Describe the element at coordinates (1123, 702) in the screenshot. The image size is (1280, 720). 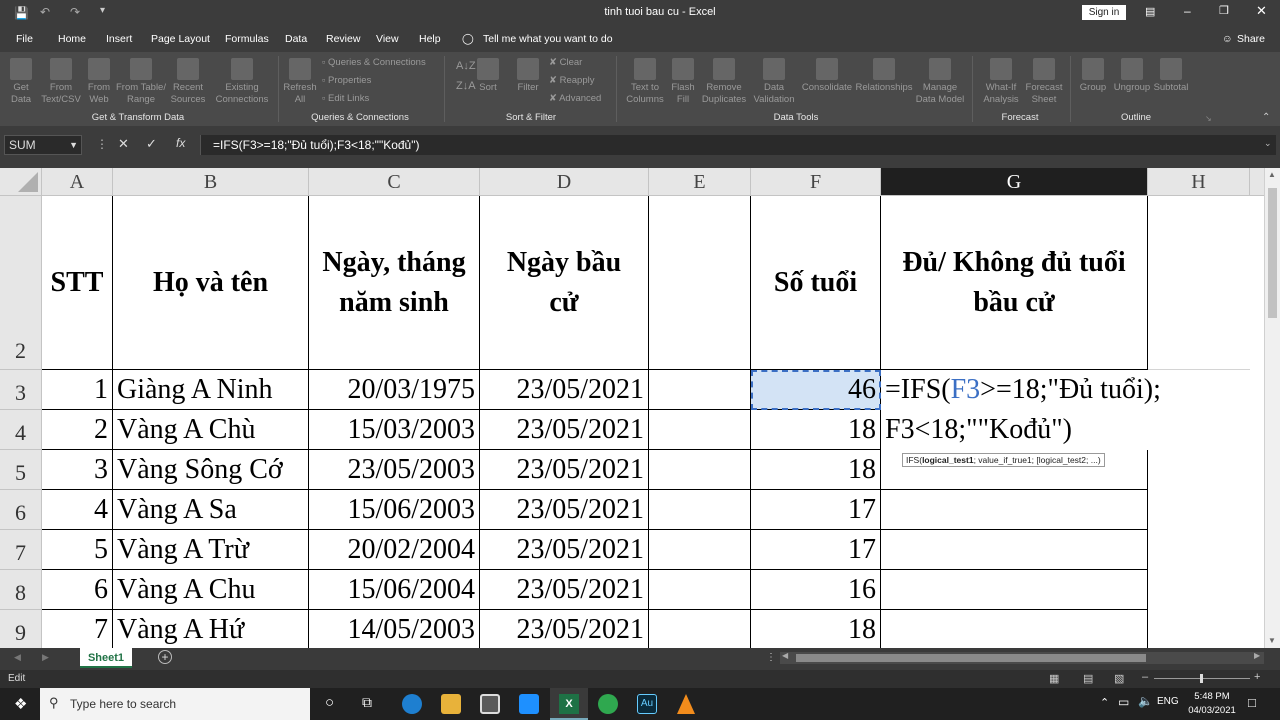
I see `network-icon: ▭` at that location.